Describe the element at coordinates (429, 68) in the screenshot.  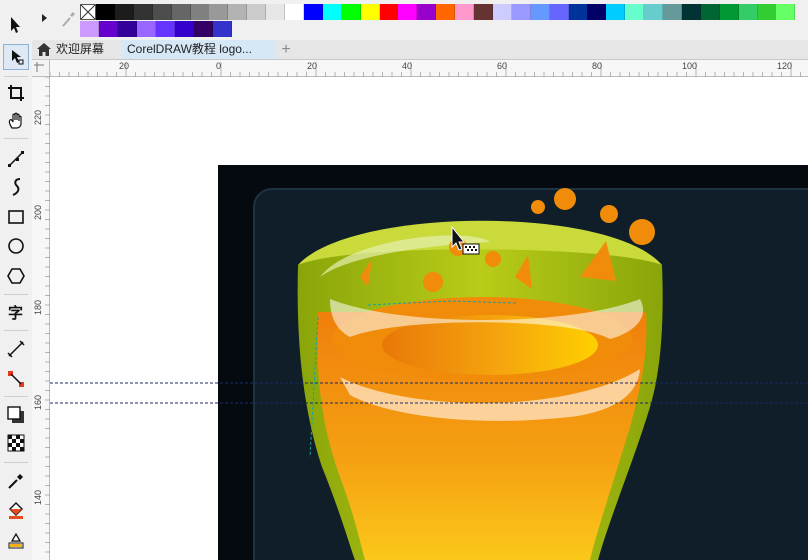
I see `horizontal-ruler: 20 0 20 40 60 80 100 120` at that location.